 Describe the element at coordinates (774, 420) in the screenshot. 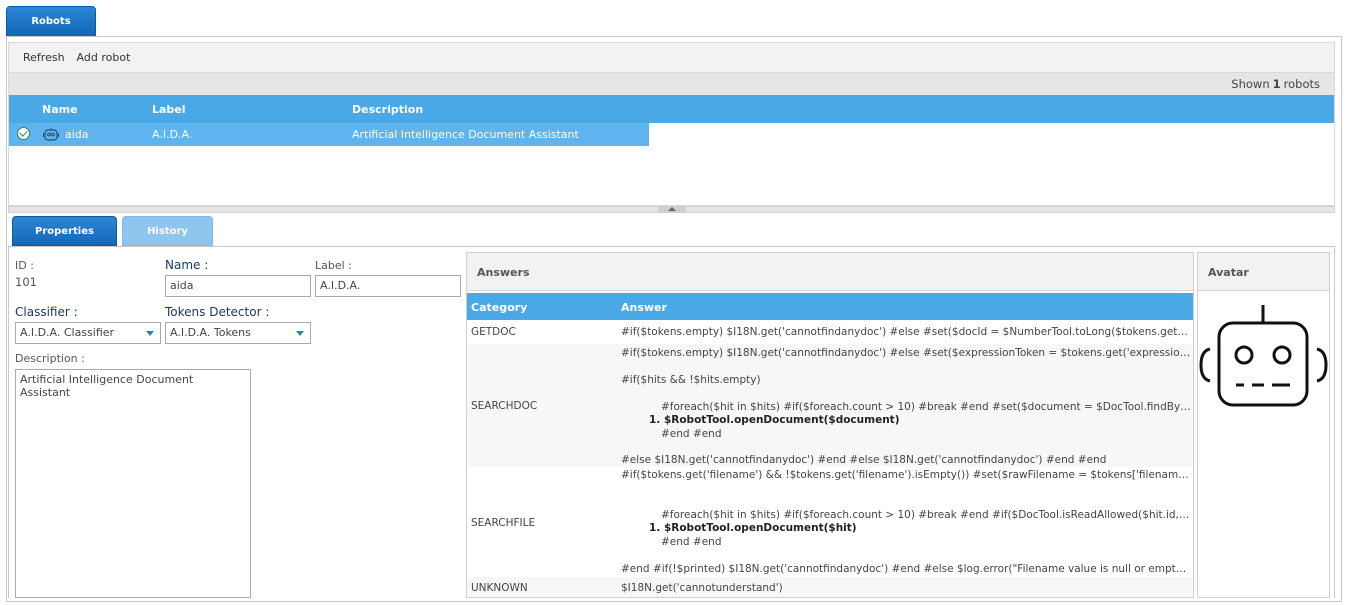

I see `answer-line: 1. $RobotTool.openDocument($document)` at that location.